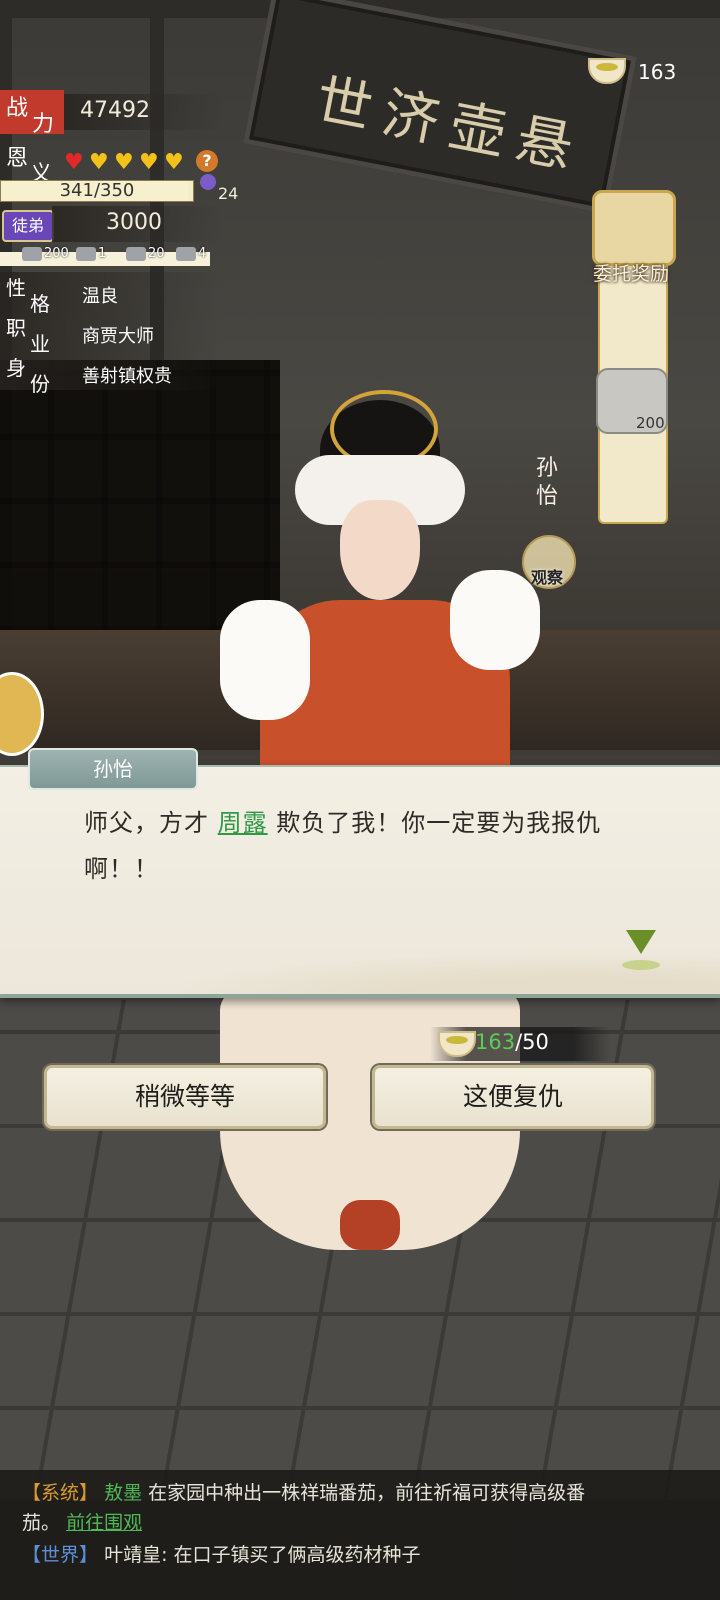 This screenshot has width=720, height=1600. I want to click on resource-item-4: 4, so click(191, 253).